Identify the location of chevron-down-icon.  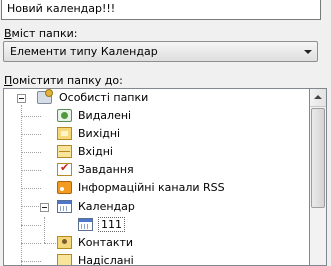
(308, 52).